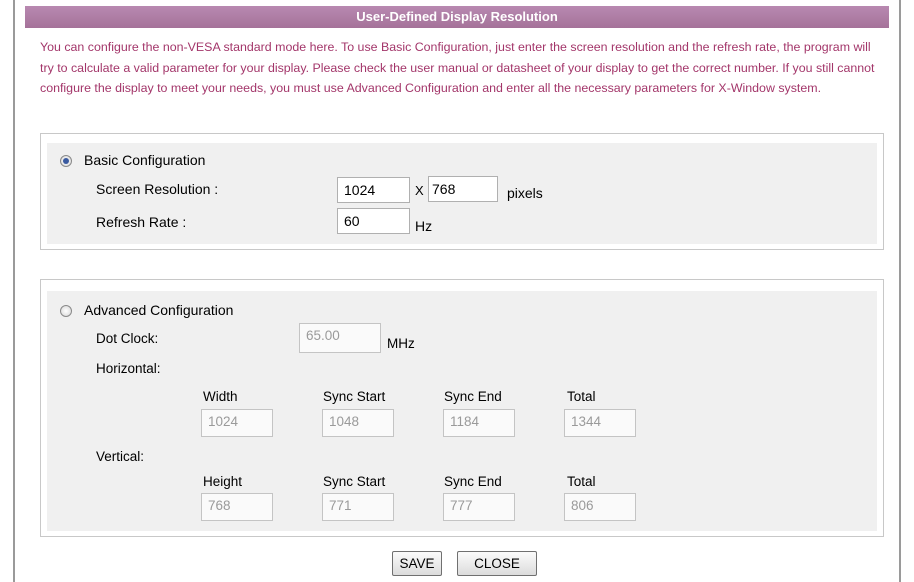 Image resolution: width=914 pixels, height=582 pixels. I want to click on resolution-width-input: 1024, so click(373, 190).